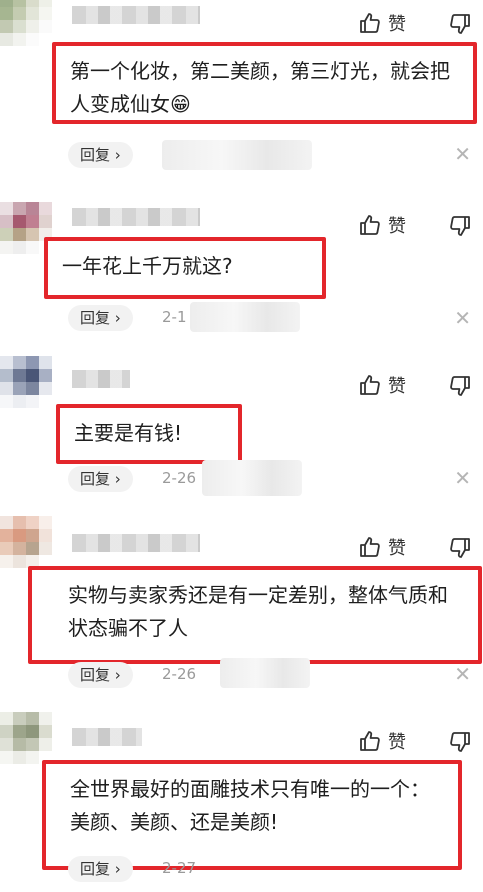  I want to click on comment-text: 第一个化妆，第二美颜，第三灯光，就会把人变成仙女😁, so click(264, 83).